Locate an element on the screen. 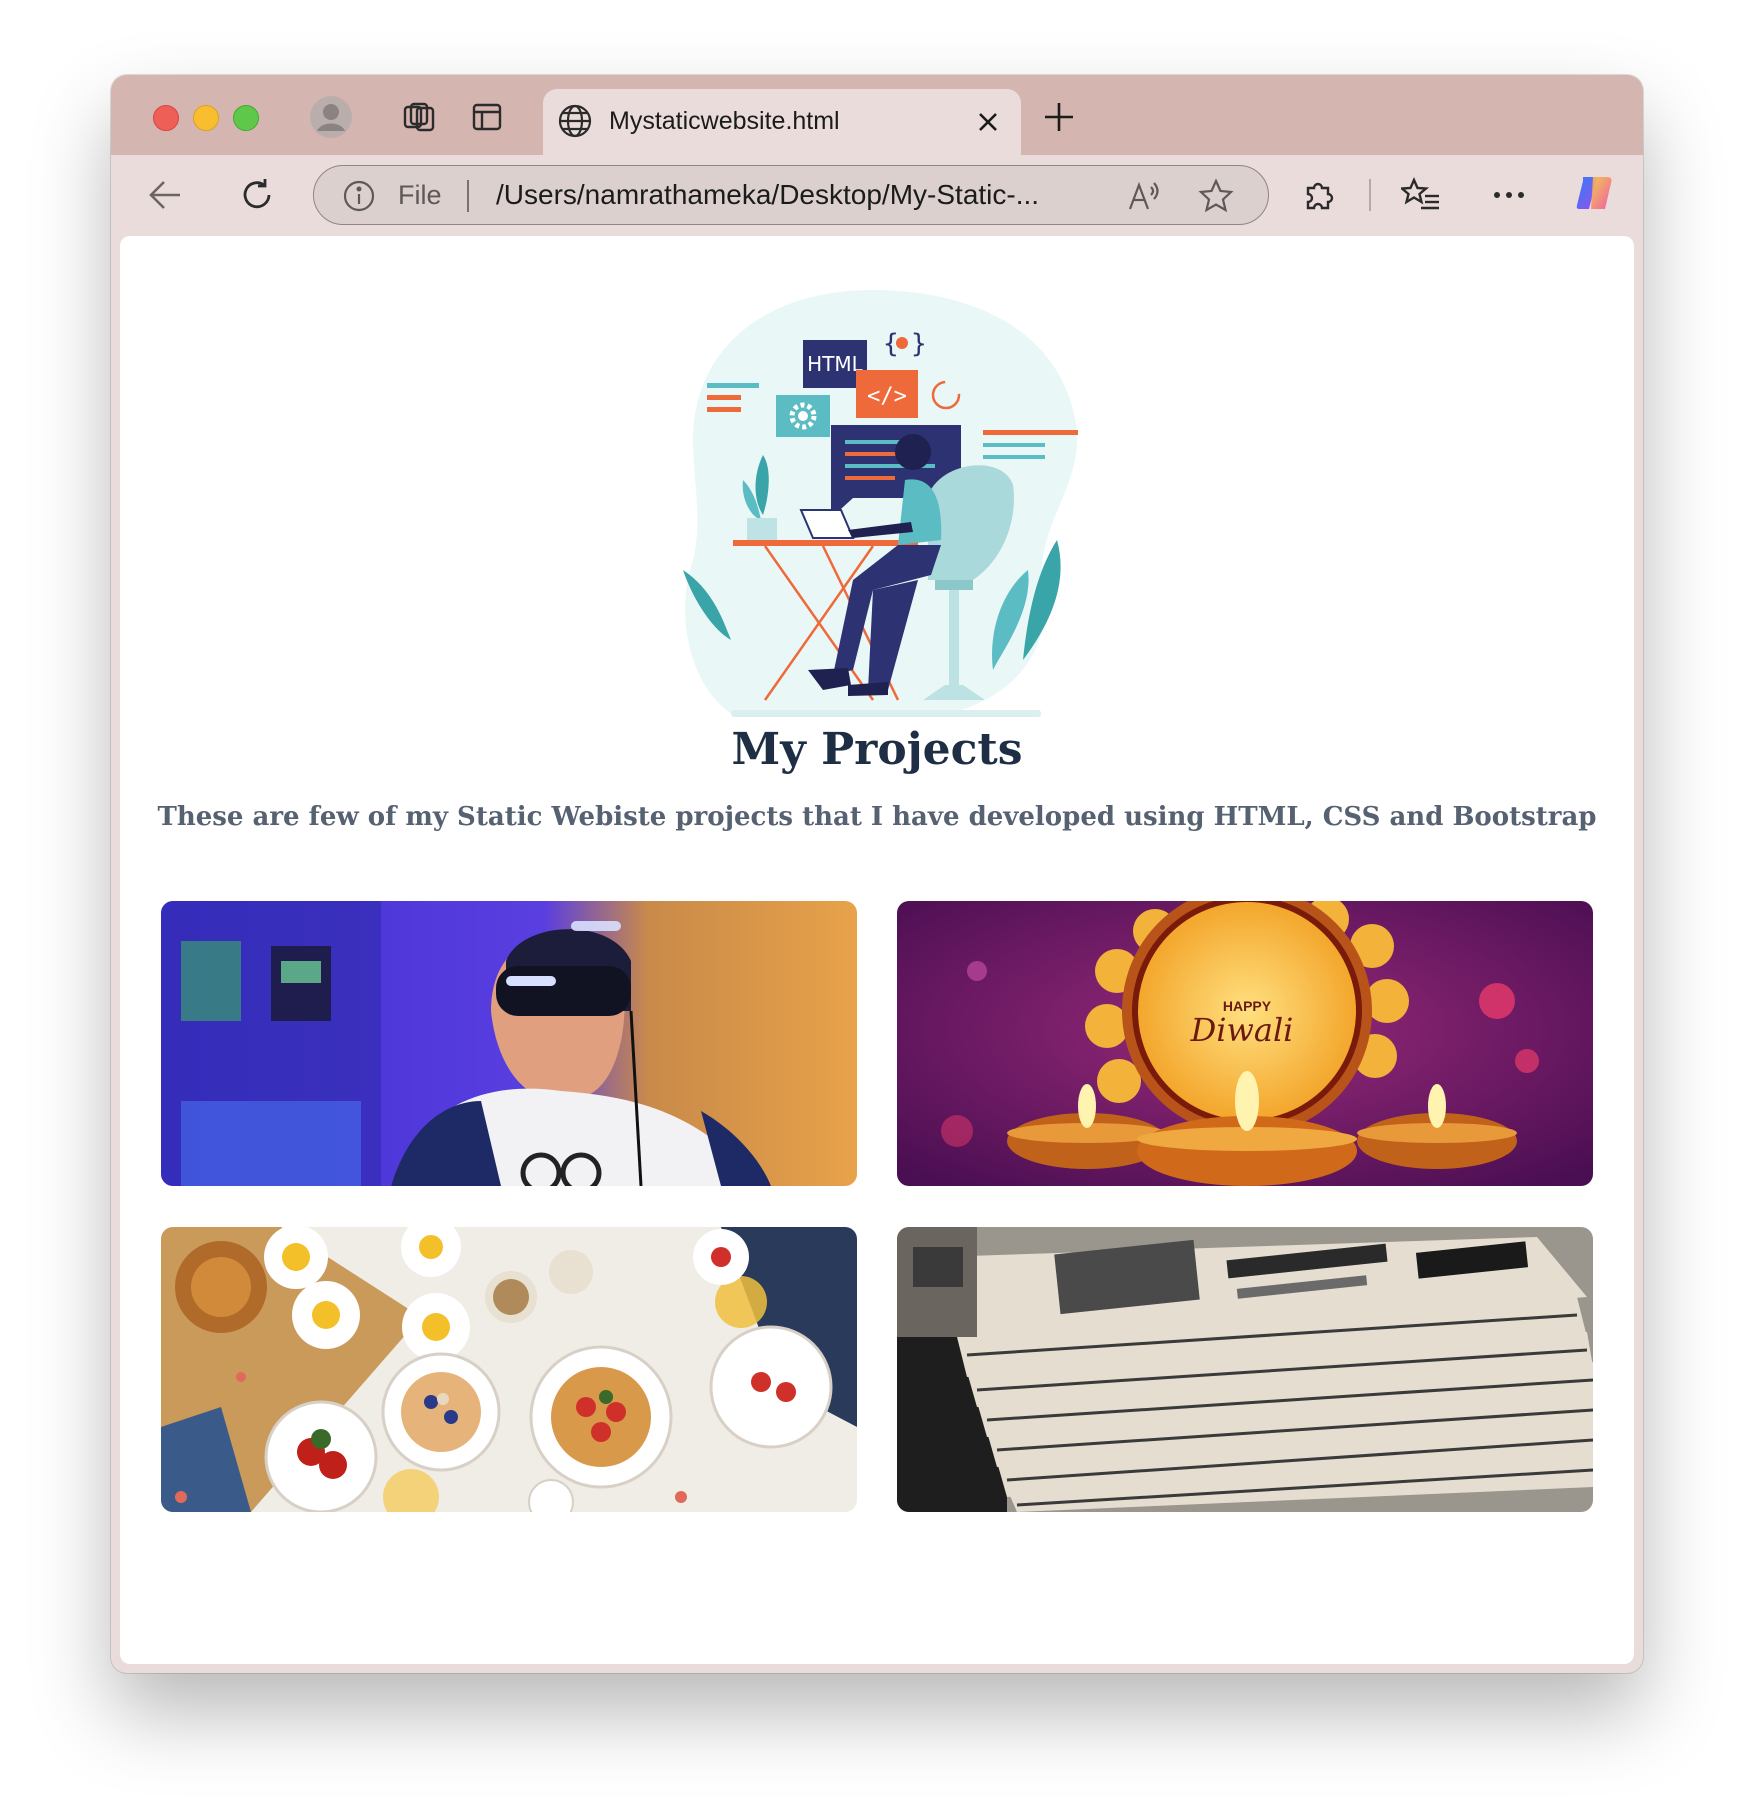 The image size is (1752, 1820). vr-headset-photo is located at coordinates (509, 1043).